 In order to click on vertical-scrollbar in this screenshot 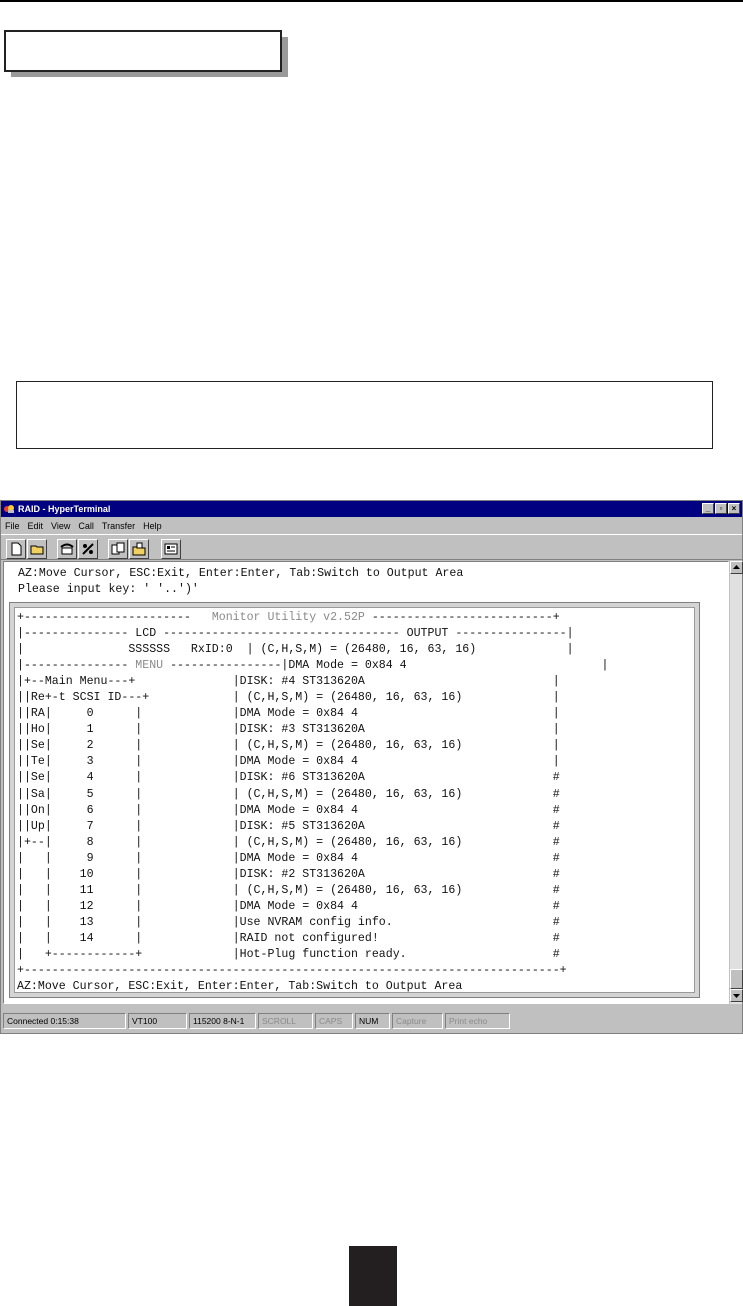, I will do `click(736, 782)`.